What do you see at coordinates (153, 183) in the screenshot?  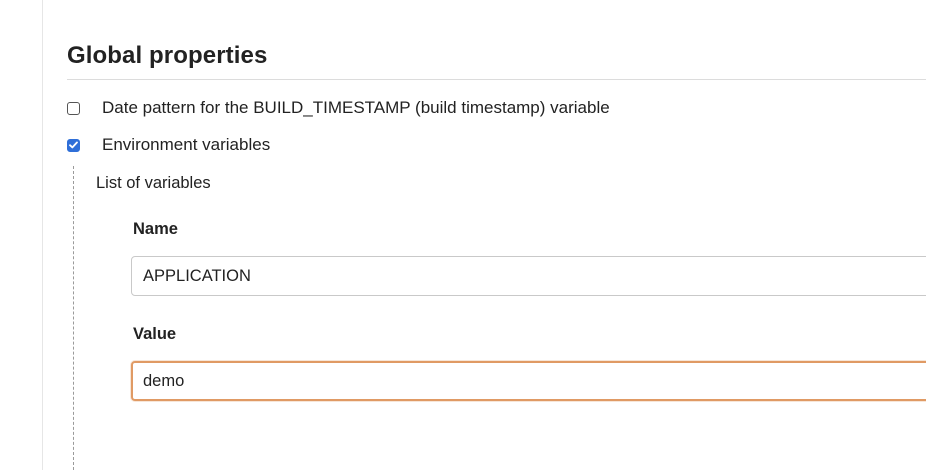 I see `list-of-variables-label: List of variables` at bounding box center [153, 183].